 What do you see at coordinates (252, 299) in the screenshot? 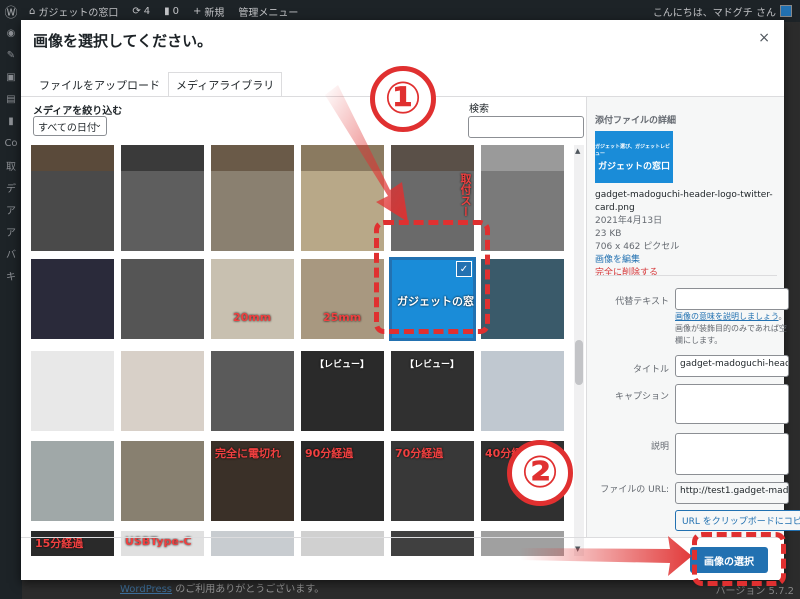
I see `media-thumbnail: 20mm` at bounding box center [252, 299].